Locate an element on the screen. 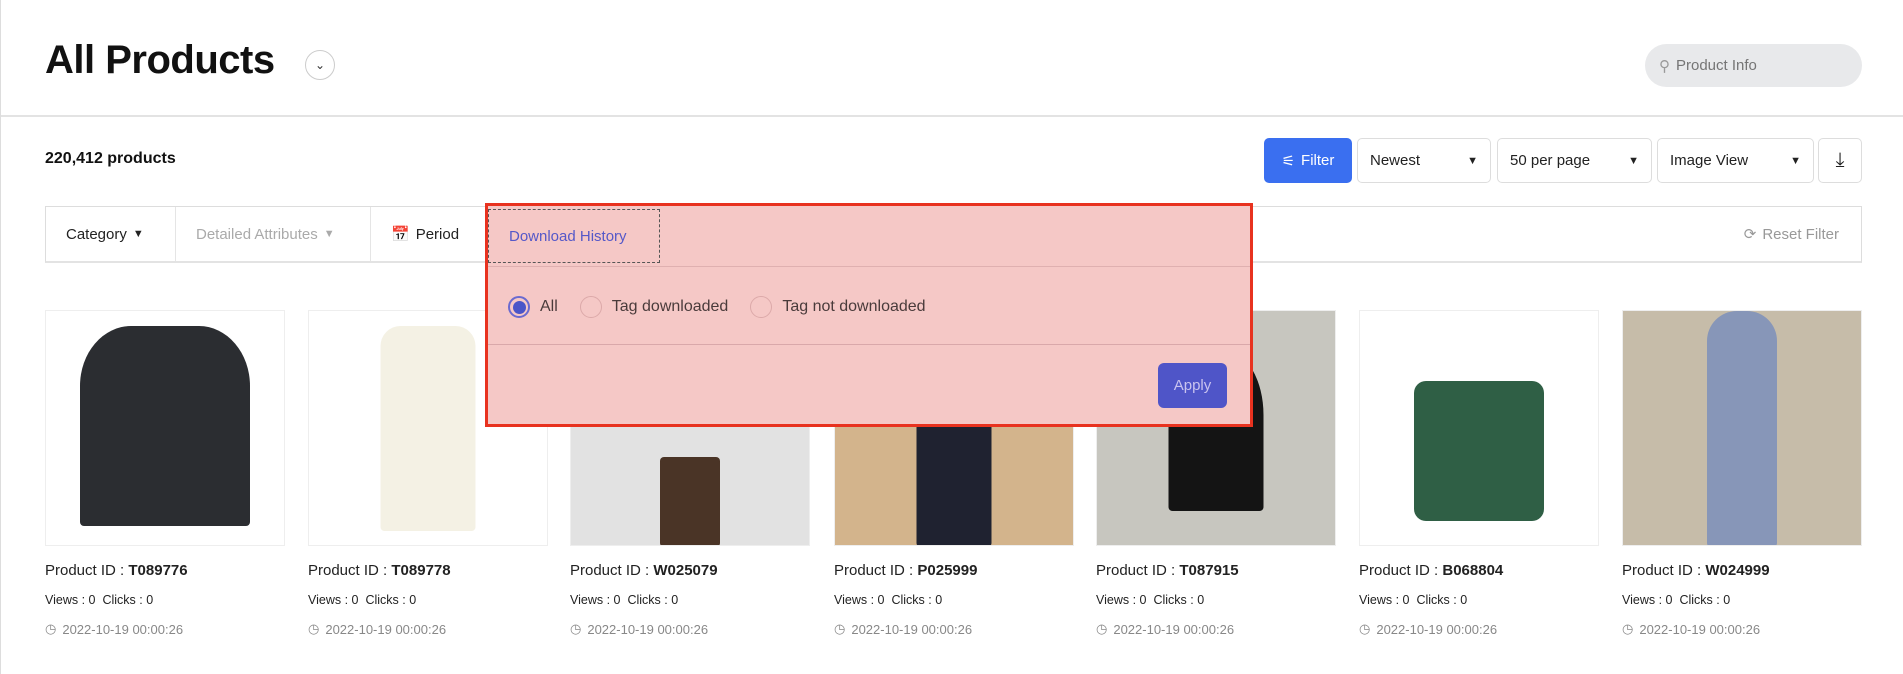 The image size is (1903, 674). product-id-value: T089776 is located at coordinates (158, 570).